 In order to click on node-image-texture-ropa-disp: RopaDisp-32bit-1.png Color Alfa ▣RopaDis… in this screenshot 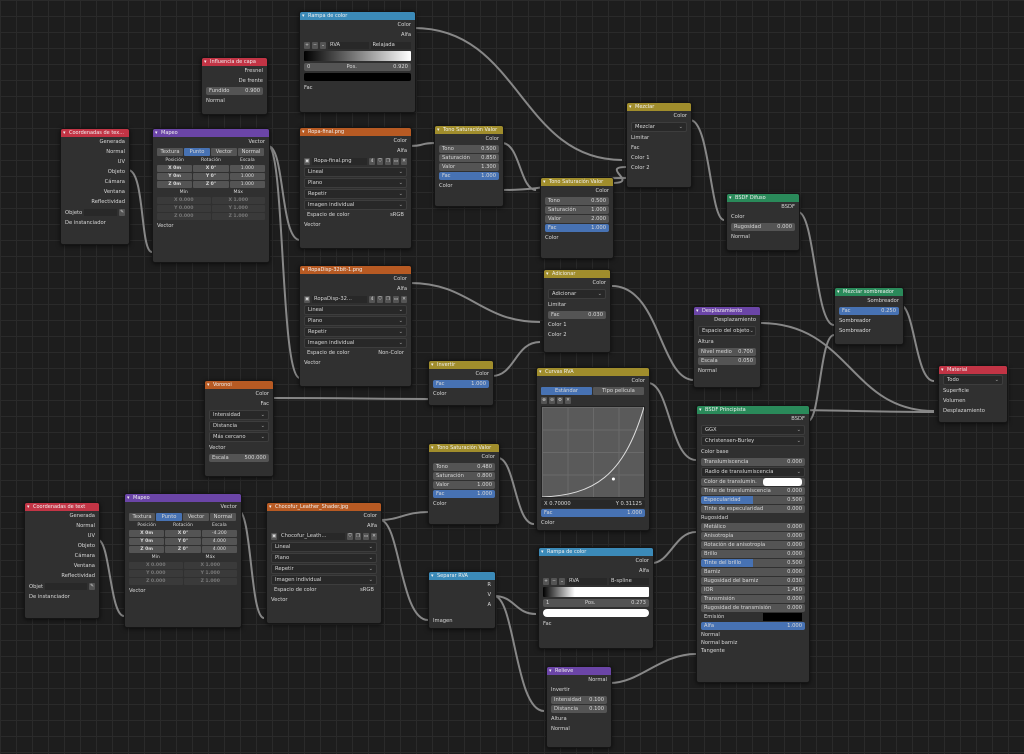, I will do `click(355, 326)`.